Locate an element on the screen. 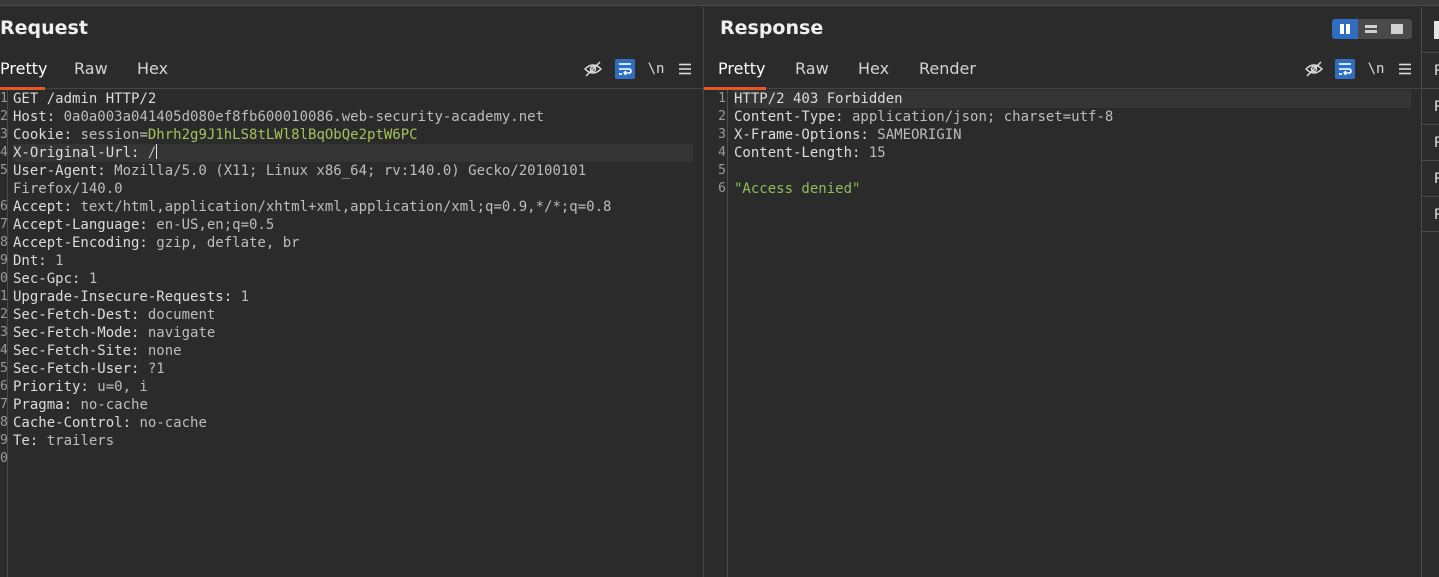 This screenshot has height=577, width=1439. request-line: Sec-Fetch-Dest: document is located at coordinates (114, 315).